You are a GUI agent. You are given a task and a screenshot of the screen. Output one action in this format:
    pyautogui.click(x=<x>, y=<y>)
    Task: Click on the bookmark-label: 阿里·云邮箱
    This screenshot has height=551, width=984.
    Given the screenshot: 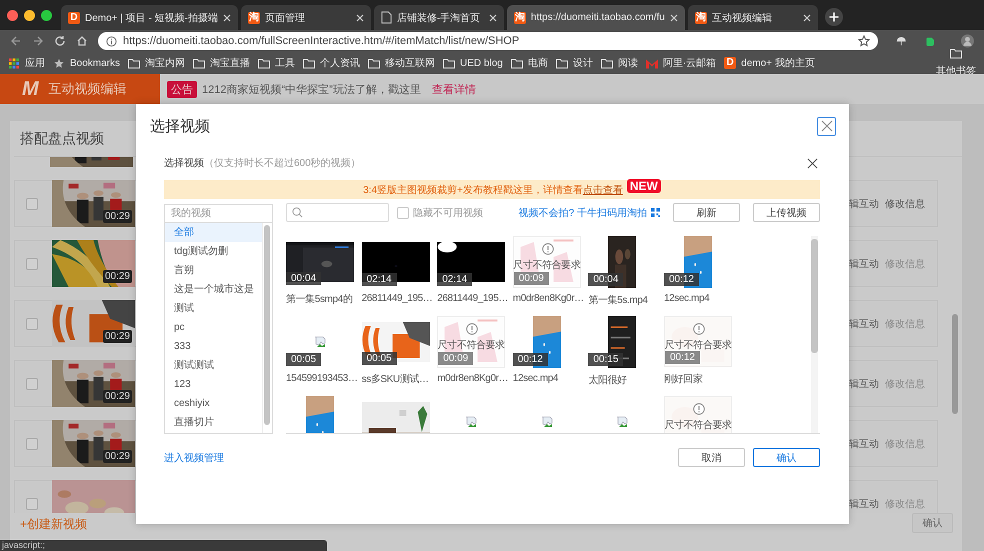 What is the action you would take?
    pyautogui.click(x=689, y=63)
    